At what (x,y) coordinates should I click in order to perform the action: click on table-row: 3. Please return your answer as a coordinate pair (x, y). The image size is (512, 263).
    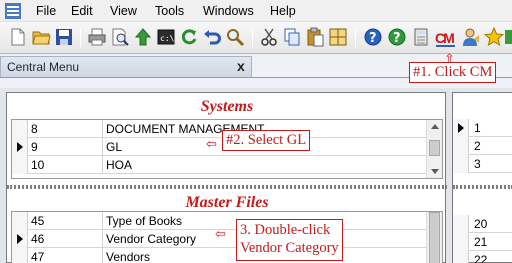
    Looking at the image, I should click on (482, 164).